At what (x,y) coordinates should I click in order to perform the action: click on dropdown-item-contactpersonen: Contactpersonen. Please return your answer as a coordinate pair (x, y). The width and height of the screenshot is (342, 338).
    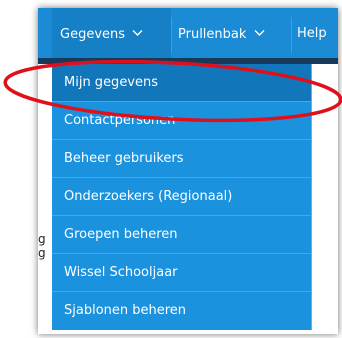
    Looking at the image, I should click on (181, 120).